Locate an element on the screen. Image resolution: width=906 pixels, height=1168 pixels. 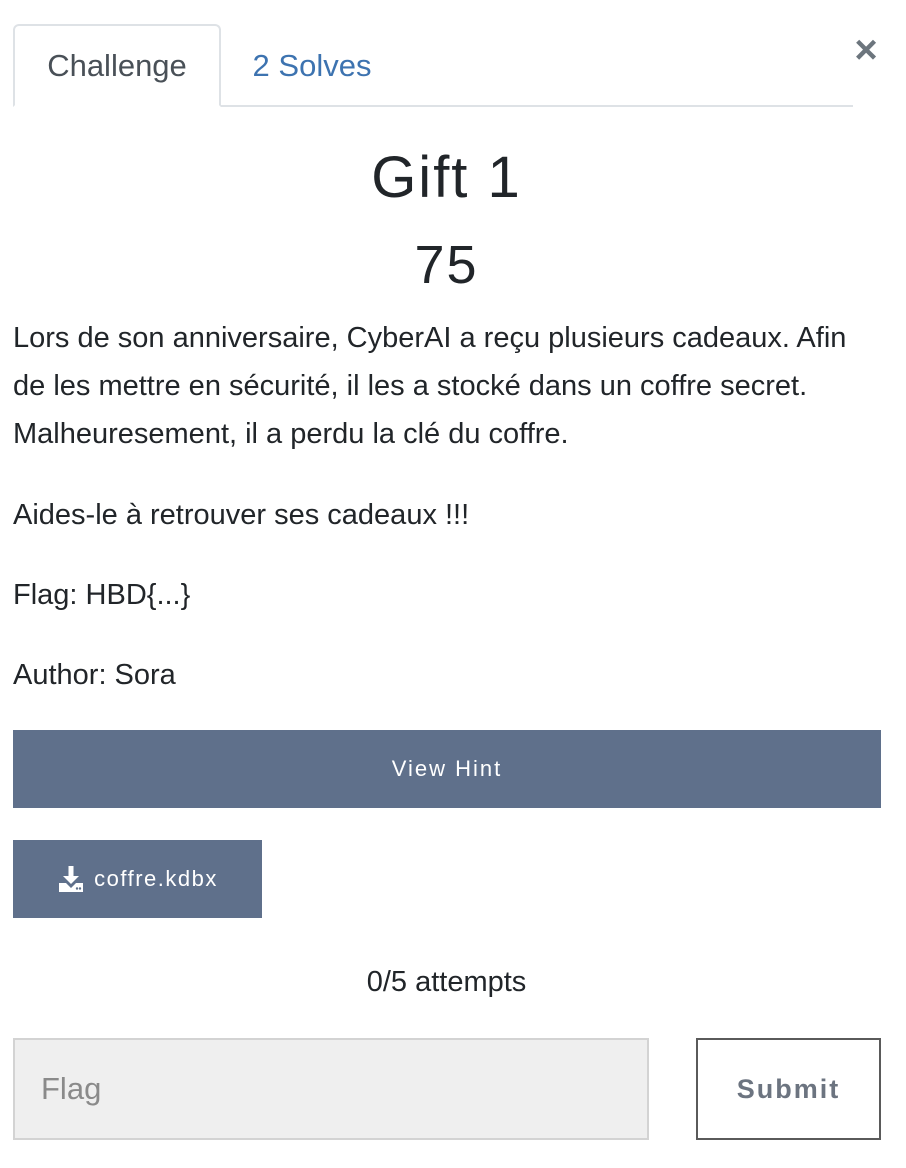
tab-challenge: Challenge is located at coordinates (117, 65).